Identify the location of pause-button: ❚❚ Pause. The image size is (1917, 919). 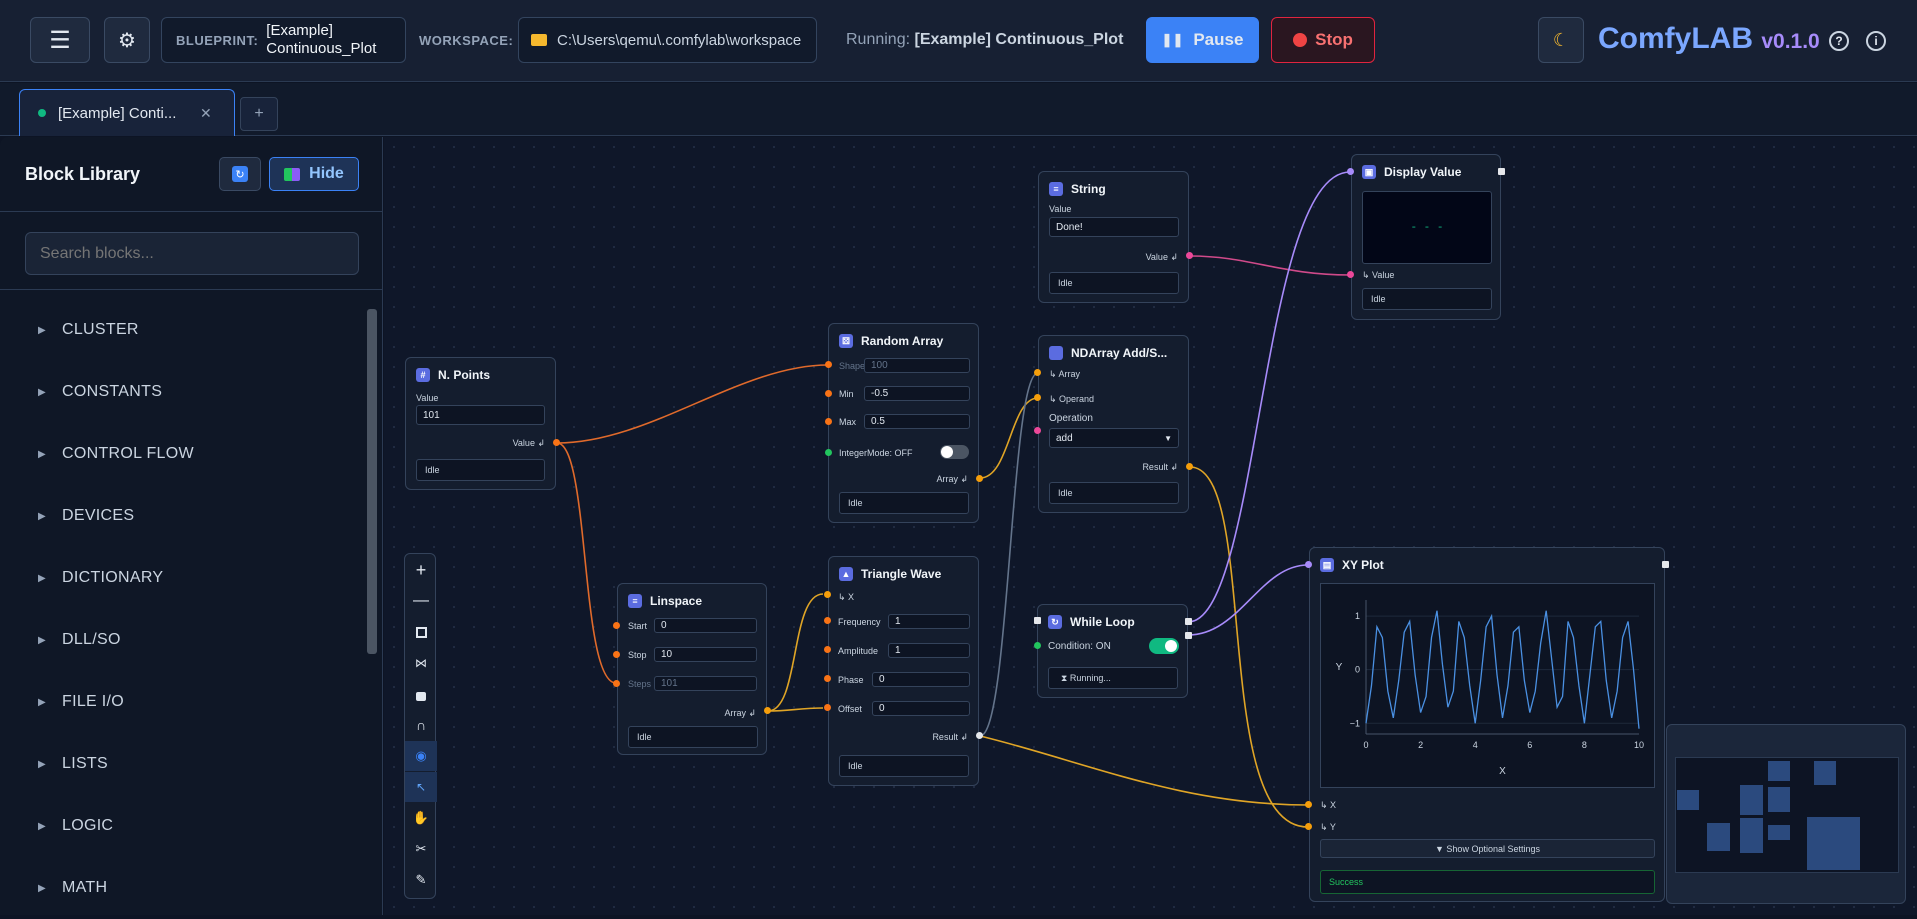
(1202, 40).